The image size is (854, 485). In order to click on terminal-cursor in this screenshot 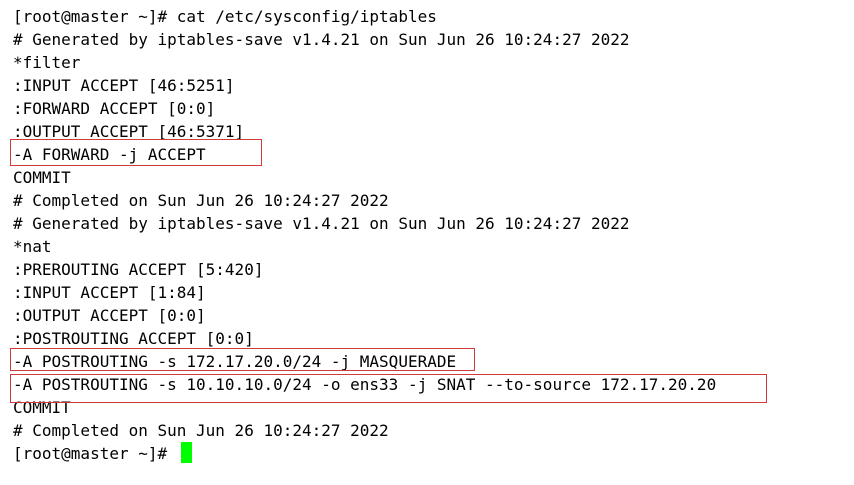, I will do `click(186, 452)`.